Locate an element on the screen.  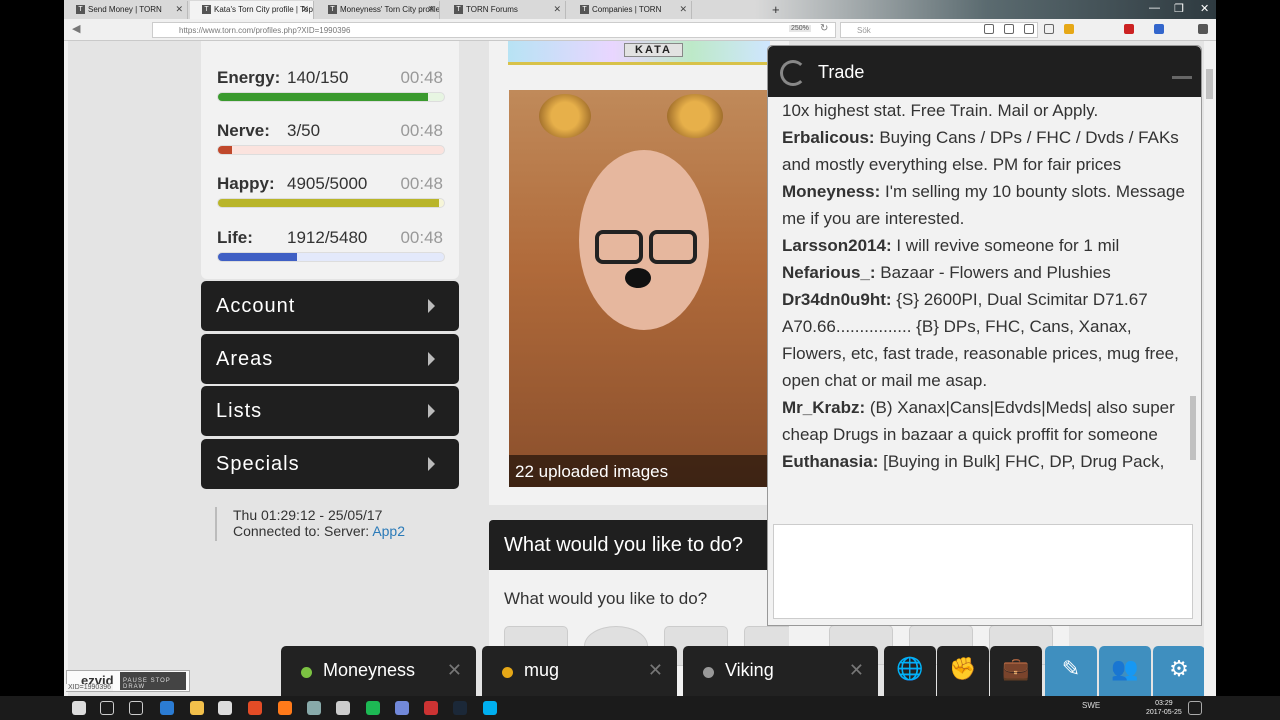
system-tray-lang: SWE is located at coordinates (1091, 705).